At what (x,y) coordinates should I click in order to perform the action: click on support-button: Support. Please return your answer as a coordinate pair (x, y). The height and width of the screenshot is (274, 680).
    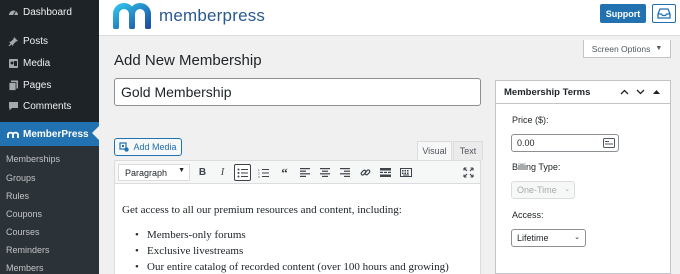
    Looking at the image, I should click on (623, 13).